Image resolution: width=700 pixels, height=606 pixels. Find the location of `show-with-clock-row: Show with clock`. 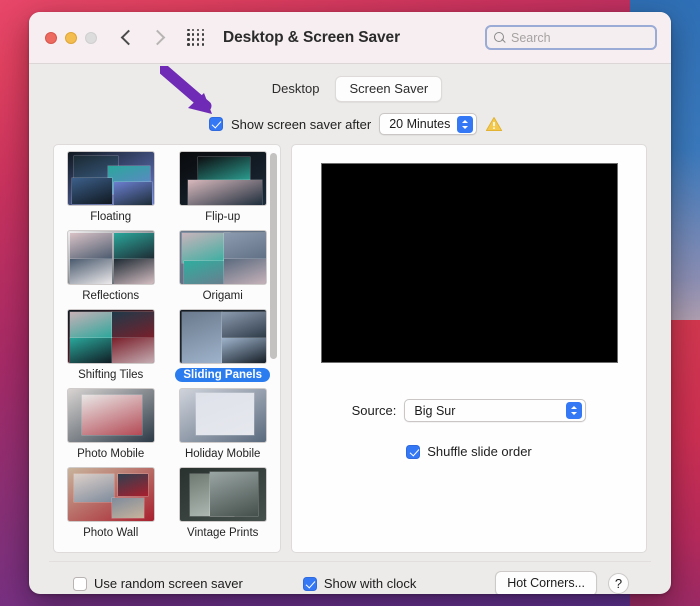

show-with-clock-row: Show with clock is located at coordinates (359, 583).